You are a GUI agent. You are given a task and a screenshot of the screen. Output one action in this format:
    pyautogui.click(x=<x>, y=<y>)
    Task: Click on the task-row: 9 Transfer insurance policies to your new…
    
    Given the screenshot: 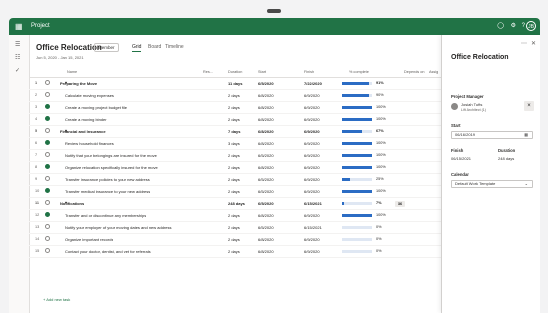 What is the action you would take?
    pyautogui.click(x=235, y=180)
    